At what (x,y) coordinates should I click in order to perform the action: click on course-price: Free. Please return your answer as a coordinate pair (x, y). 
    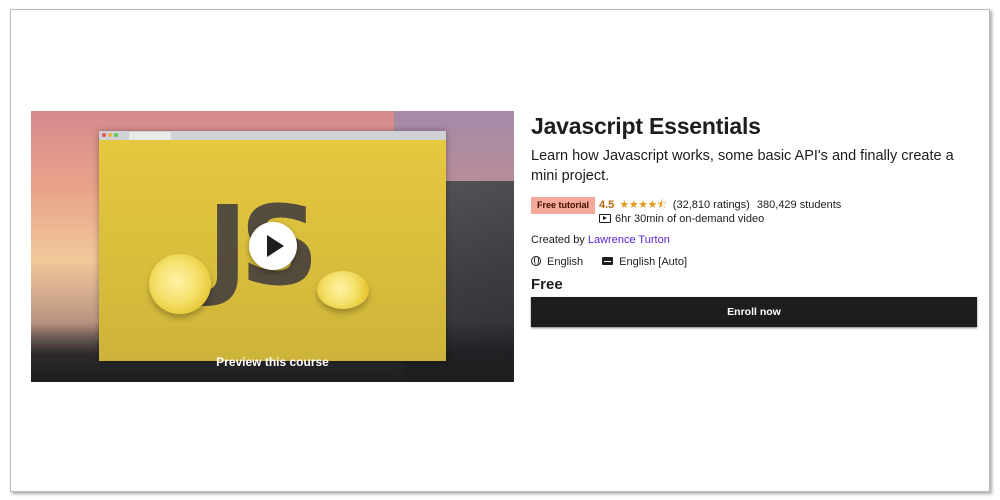
    Looking at the image, I should click on (547, 284).